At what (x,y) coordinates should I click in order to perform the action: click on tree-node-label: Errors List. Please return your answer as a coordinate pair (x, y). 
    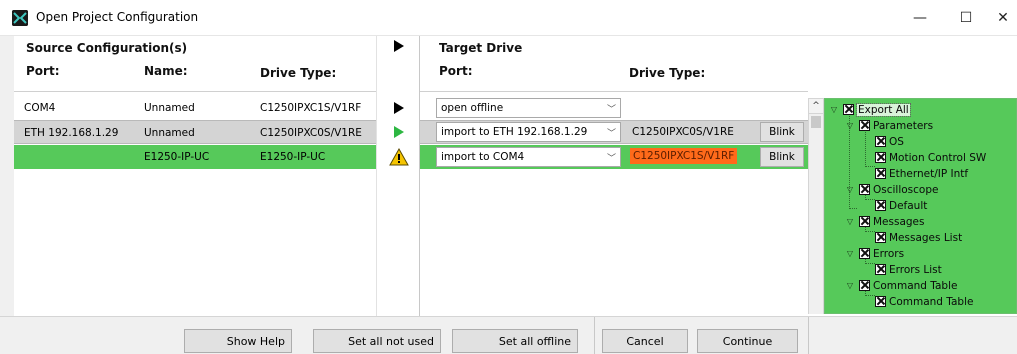
    Looking at the image, I should click on (915, 269).